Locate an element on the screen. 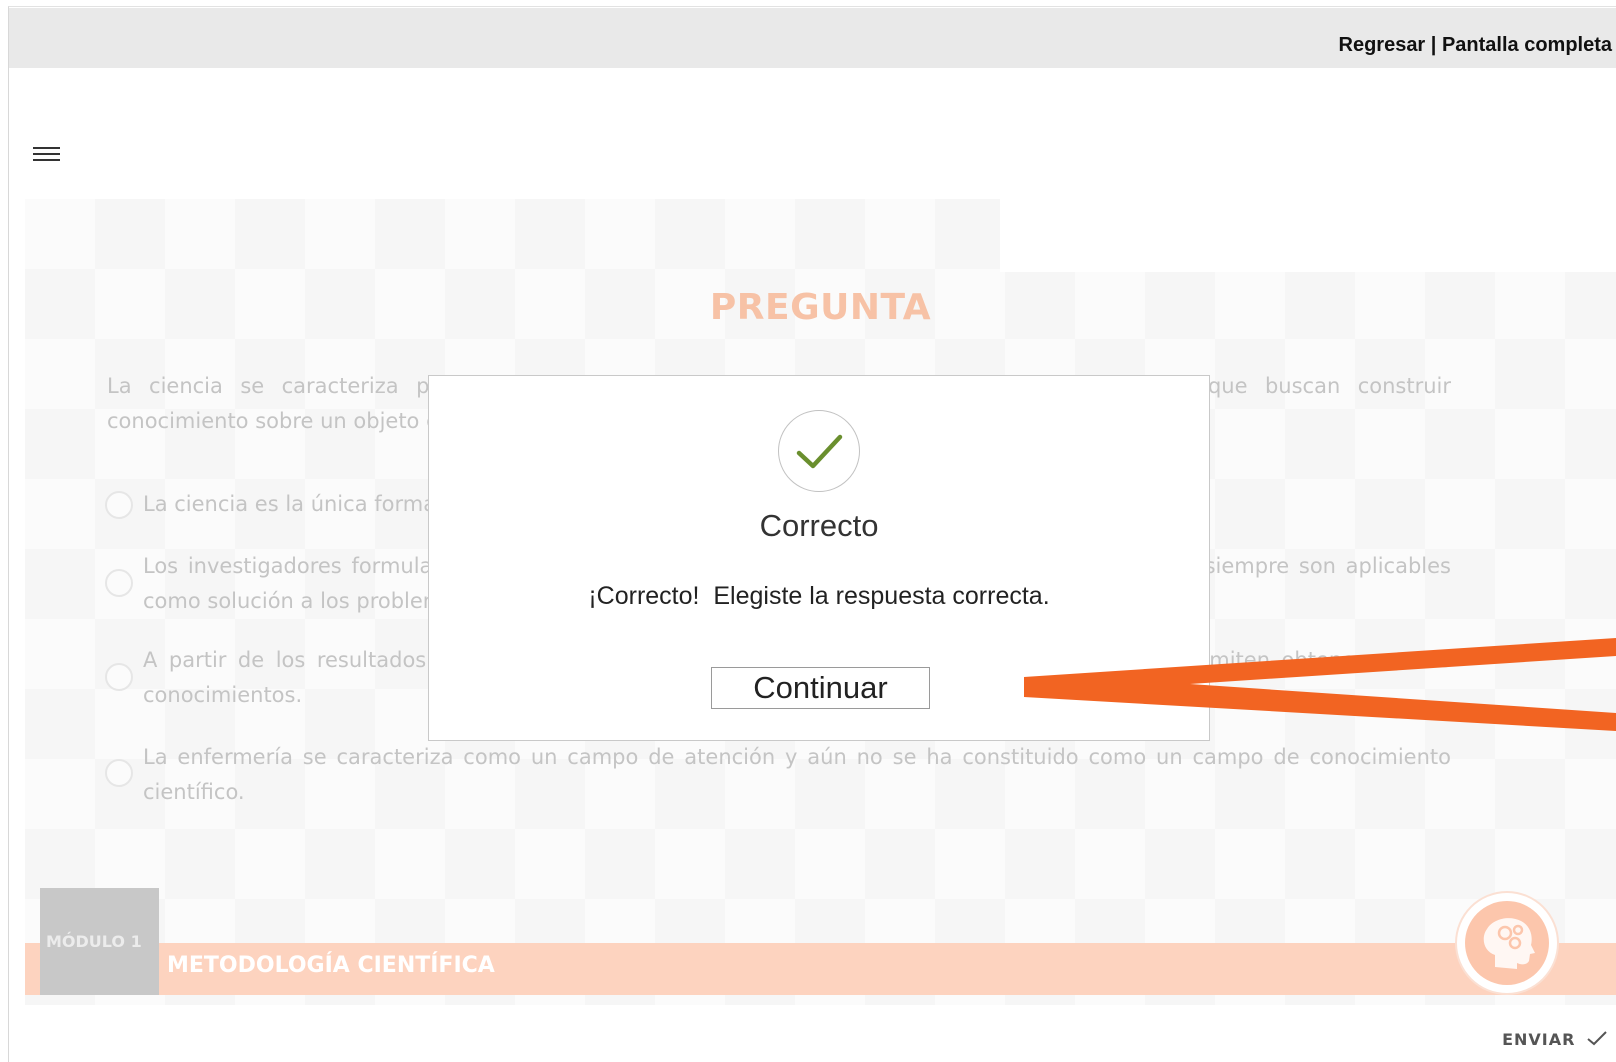 The image size is (1616, 1062). module-badge: MÓDULO 1 is located at coordinates (99, 941).